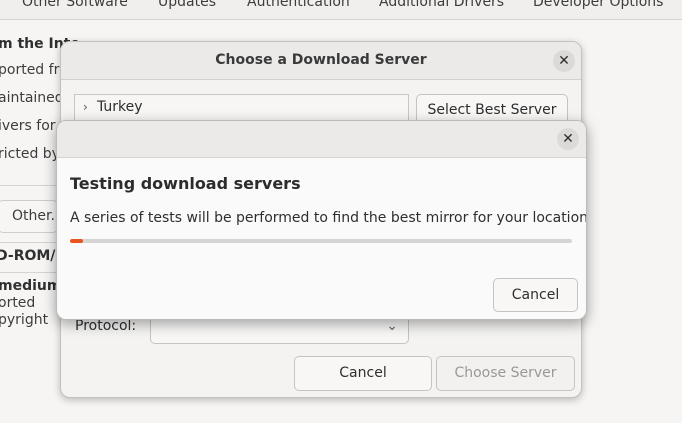 Image resolution: width=682 pixels, height=423 pixels. What do you see at coordinates (18, 303) in the screenshot?
I see `medium-line: orted` at bounding box center [18, 303].